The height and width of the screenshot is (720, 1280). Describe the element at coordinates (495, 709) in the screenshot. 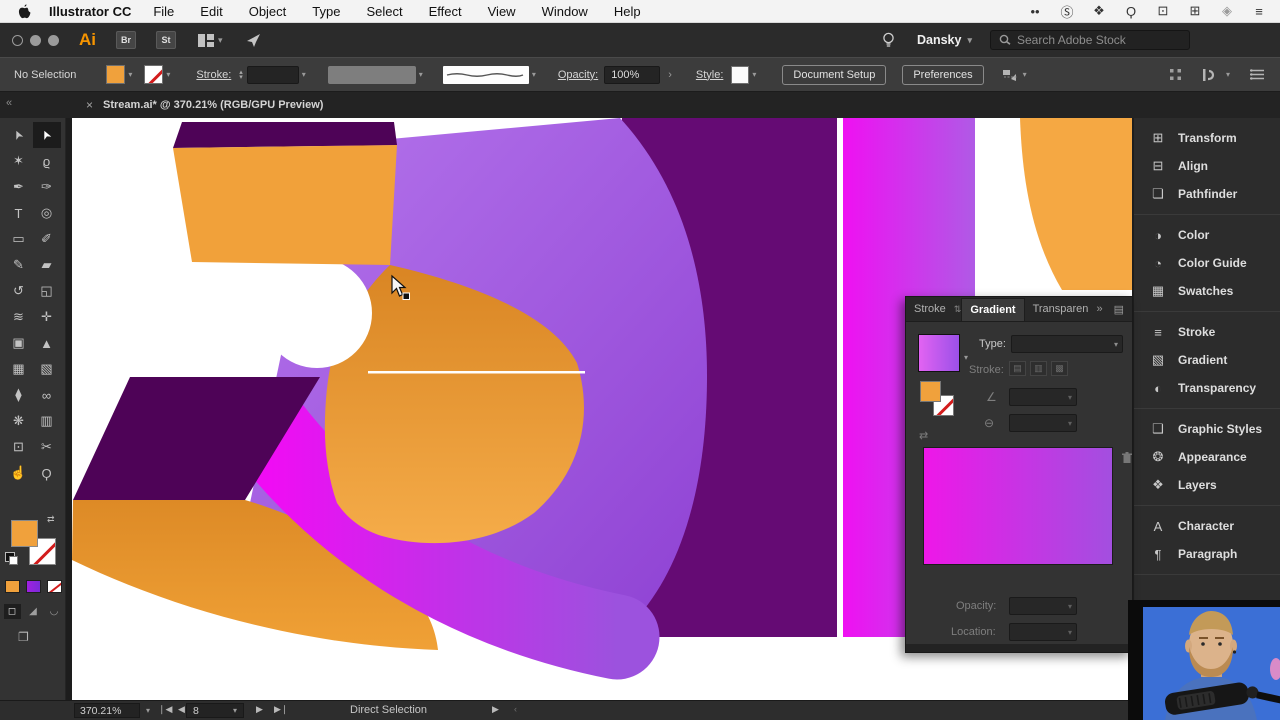

I see `status-expand-icon: ▶` at that location.